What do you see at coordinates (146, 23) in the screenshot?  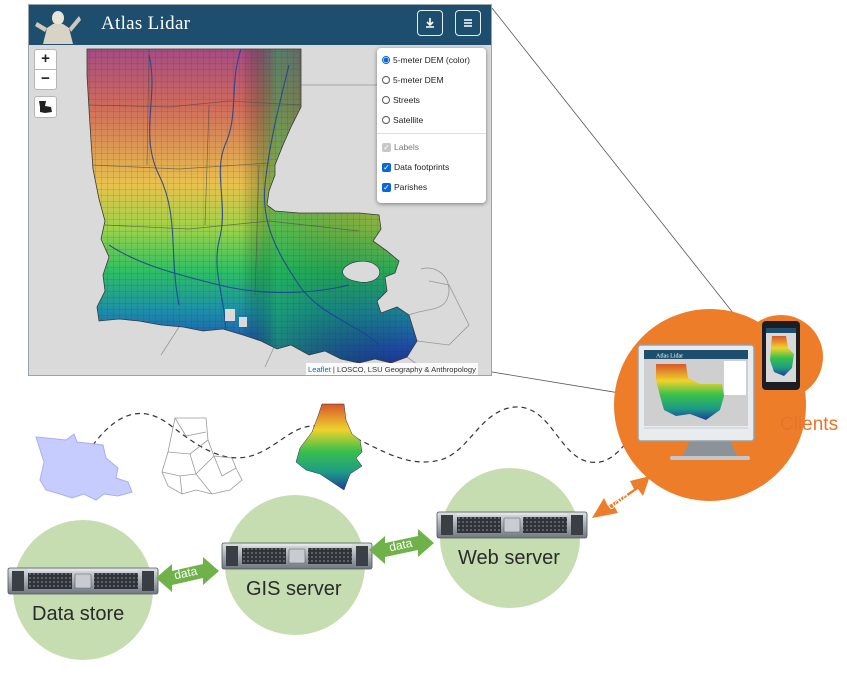 I see `app-title: Atlas Lidar` at bounding box center [146, 23].